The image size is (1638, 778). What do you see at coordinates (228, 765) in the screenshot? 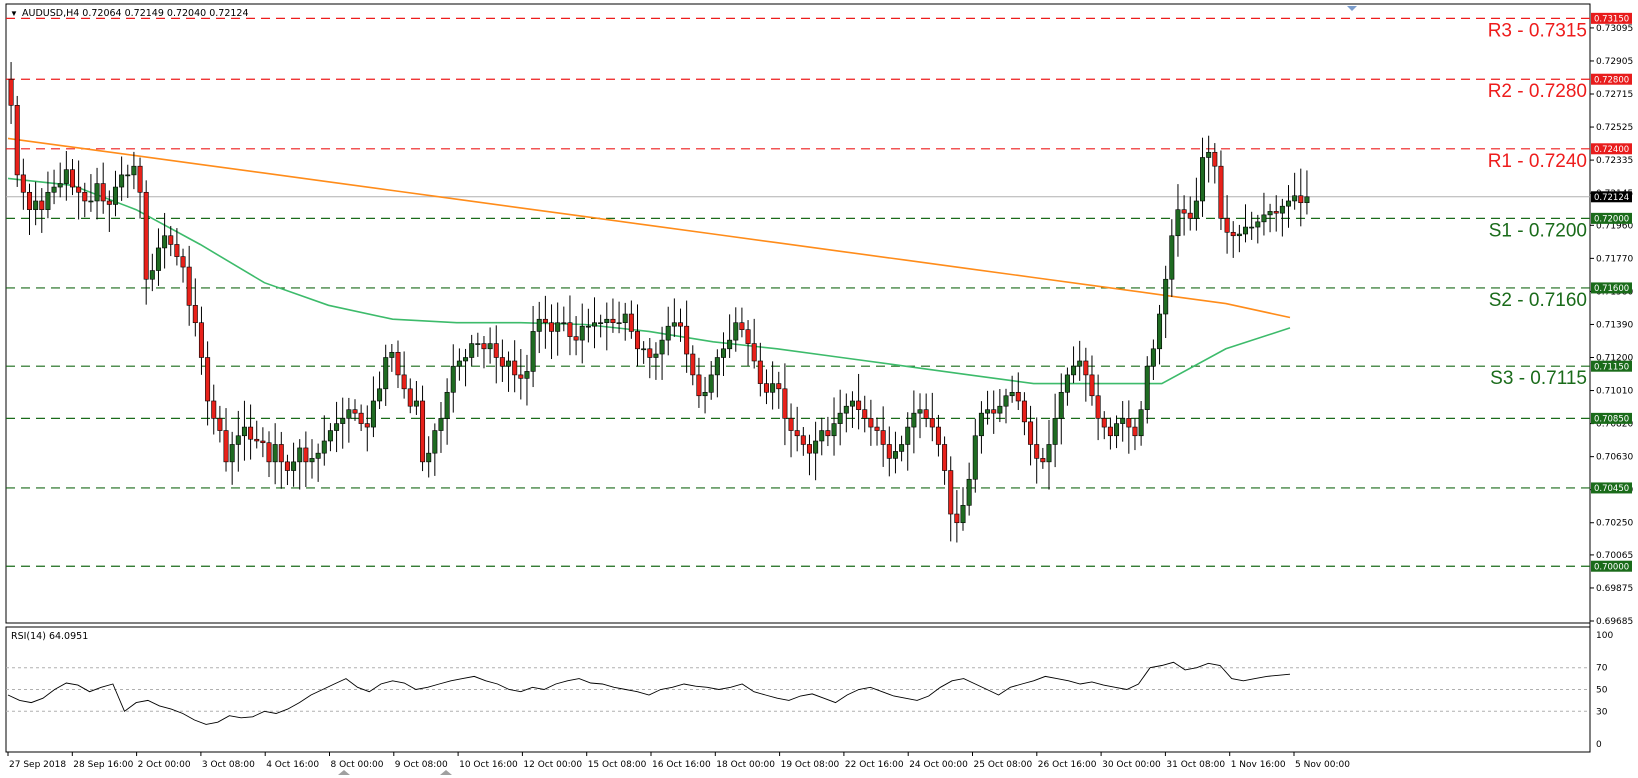
I see `x-tick-label: 3 Oct 08:00` at bounding box center [228, 765].